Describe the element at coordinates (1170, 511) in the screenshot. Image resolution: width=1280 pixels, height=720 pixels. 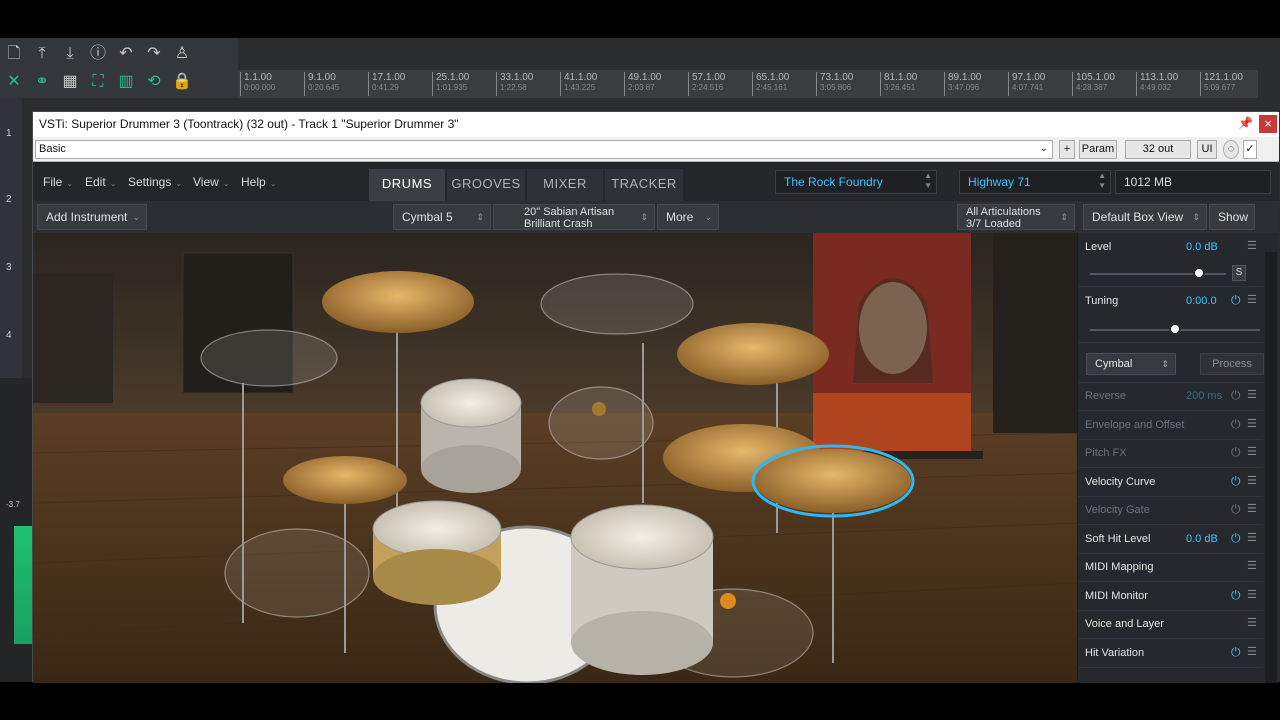
I see `panel-row-velocity-gate: Velocity Gate ⏻ ☰` at that location.